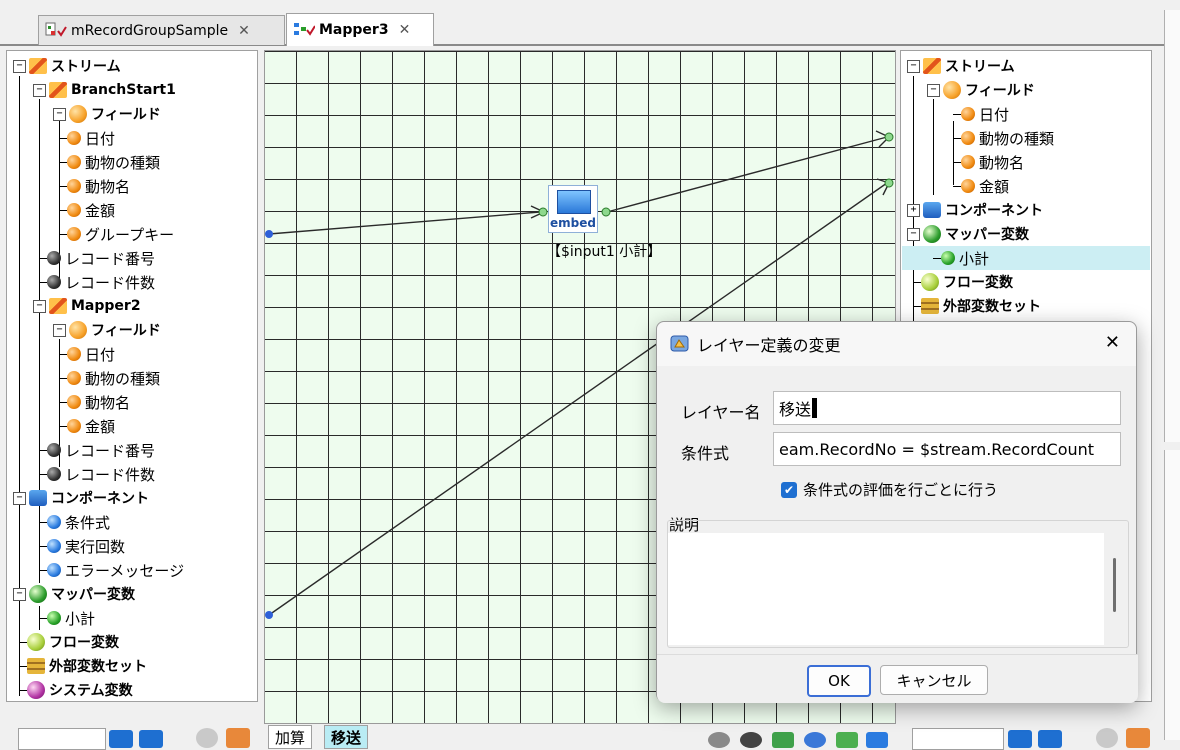 This screenshot has width=1180, height=750. What do you see at coordinates (947, 449) in the screenshot?
I see `condition-input: eam.RecordNo = $stream.RecordCount` at bounding box center [947, 449].